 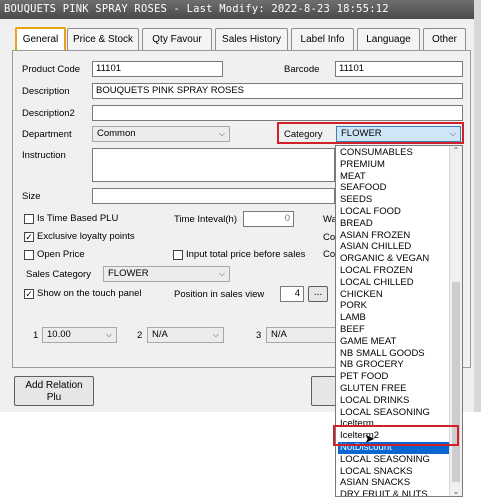 I want to click on dropdown-option: LOCAL SNACKS, so click(x=394, y=472).